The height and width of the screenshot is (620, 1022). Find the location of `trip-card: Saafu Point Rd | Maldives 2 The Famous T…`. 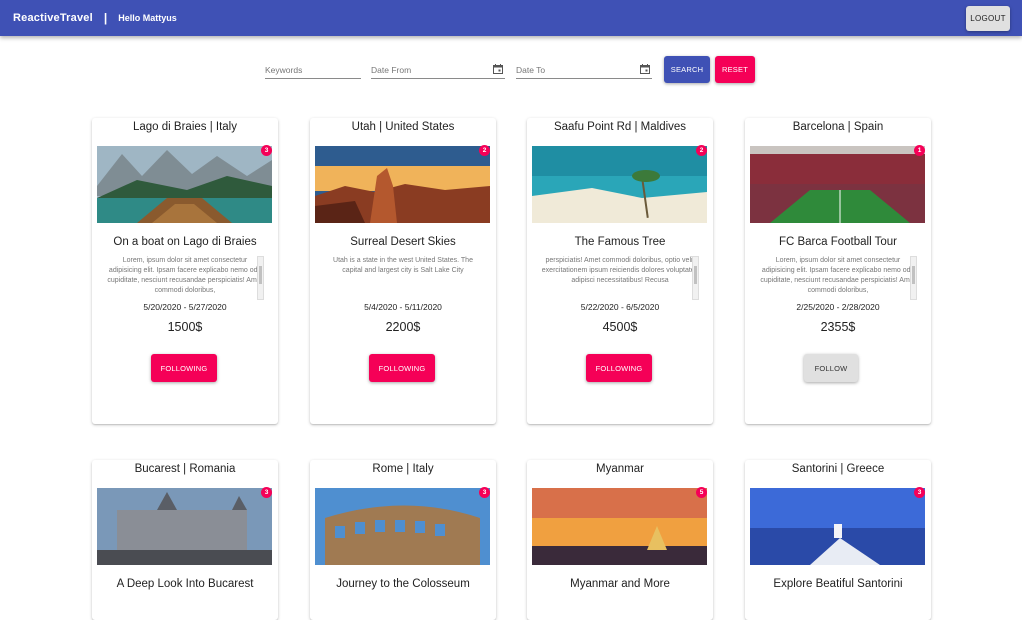

trip-card: Saafu Point Rd | Maldives 2 The Famous T… is located at coordinates (620, 271).